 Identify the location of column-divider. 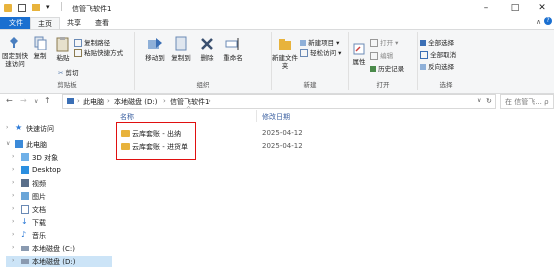
(256, 116).